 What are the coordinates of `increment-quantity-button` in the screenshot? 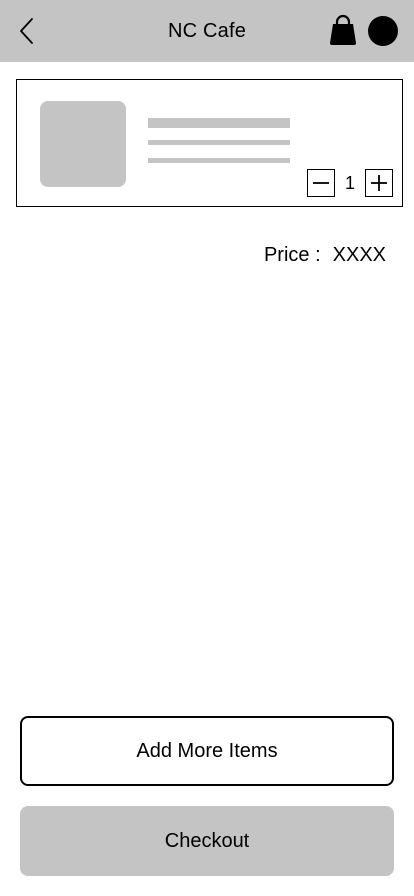 It's located at (379, 183).